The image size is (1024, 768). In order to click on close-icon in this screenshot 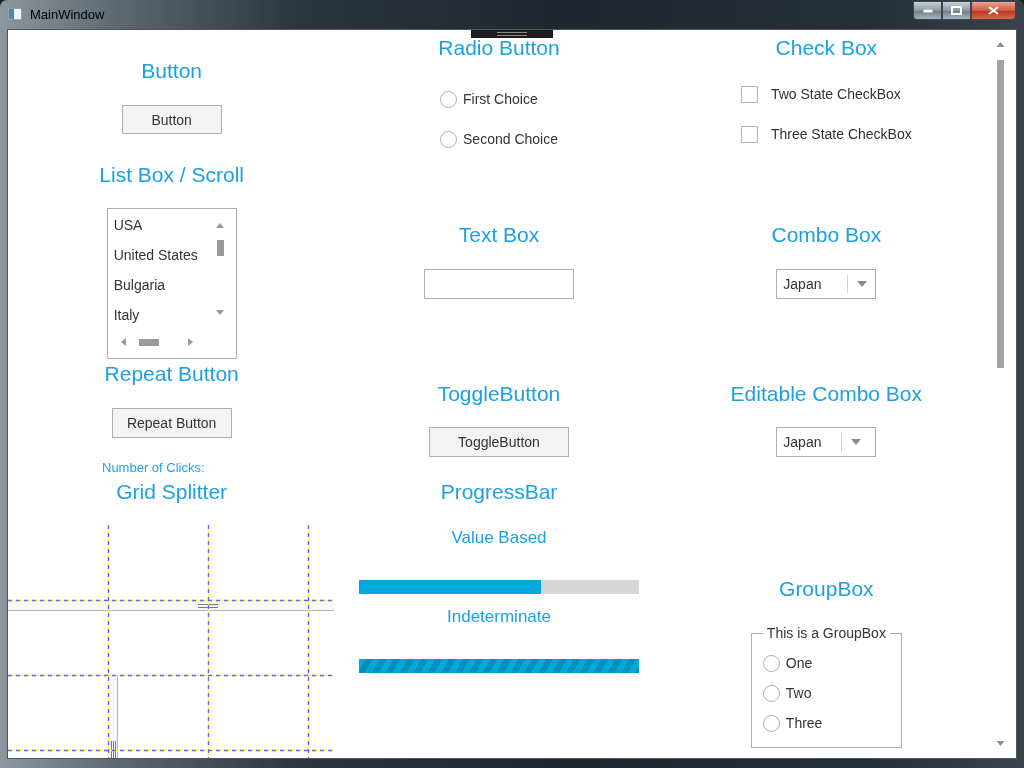, I will do `click(993, 10)`.